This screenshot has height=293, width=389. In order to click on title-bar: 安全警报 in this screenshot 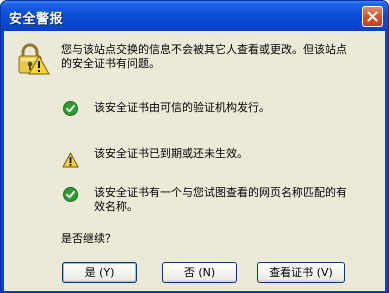, I will do `click(194, 16)`.